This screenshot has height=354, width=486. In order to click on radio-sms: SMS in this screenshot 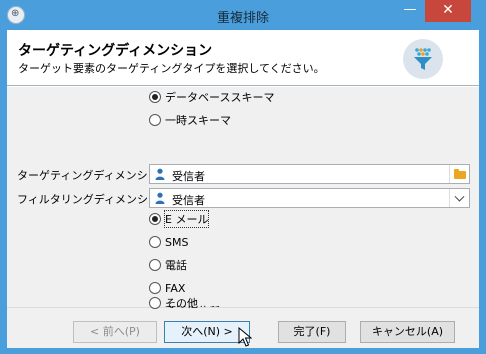, I will do `click(168, 242)`.